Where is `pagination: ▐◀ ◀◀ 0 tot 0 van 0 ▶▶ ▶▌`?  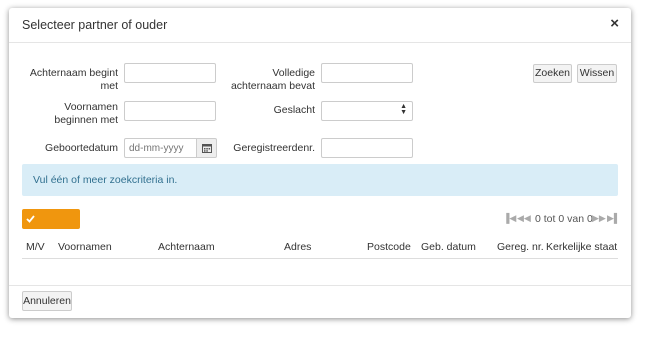 pagination: ▐◀ ◀◀ 0 tot 0 van 0 ▶▶ ▶▌ is located at coordinates (561, 220).